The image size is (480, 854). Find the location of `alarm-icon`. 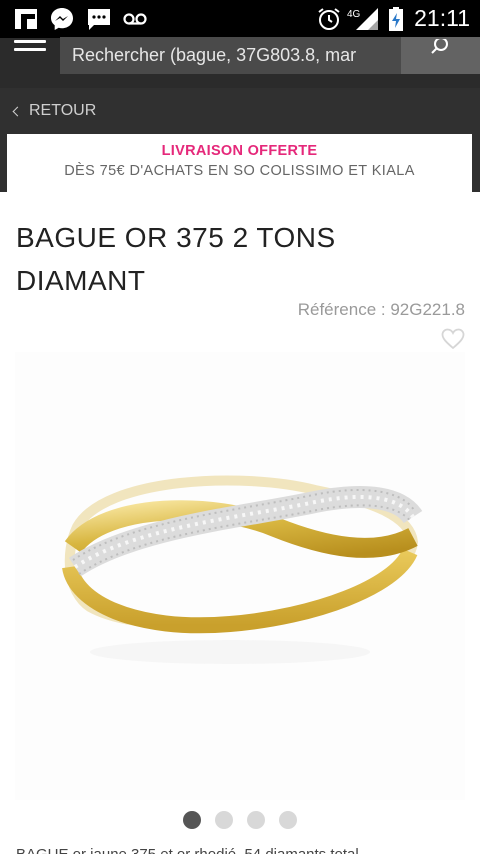

alarm-icon is located at coordinates (329, 19).